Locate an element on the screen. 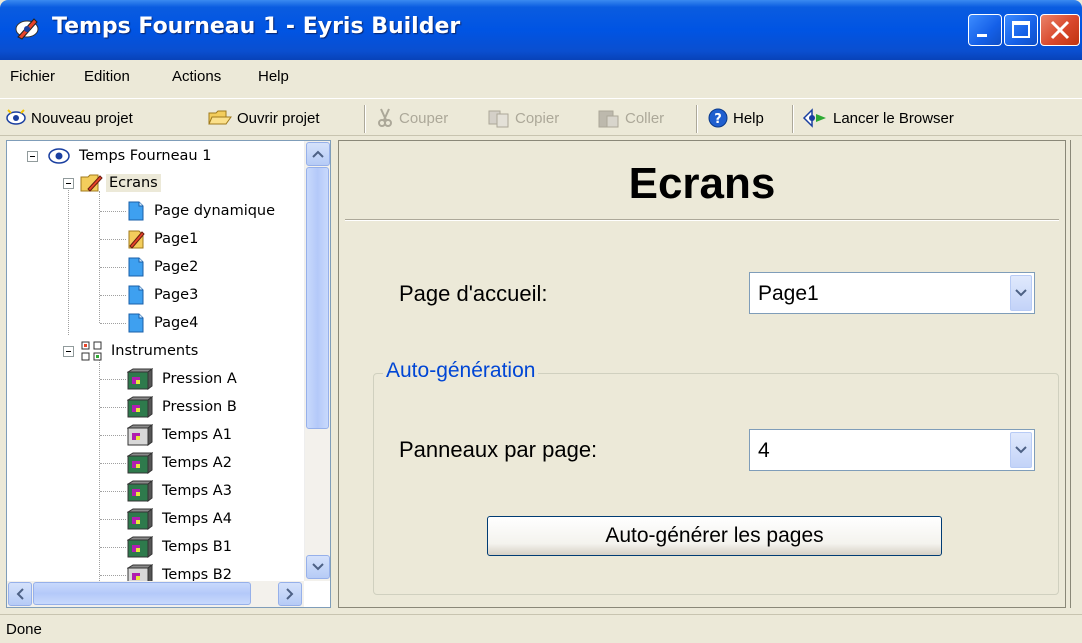  right-panel-edge is located at coordinates (1076, 374).